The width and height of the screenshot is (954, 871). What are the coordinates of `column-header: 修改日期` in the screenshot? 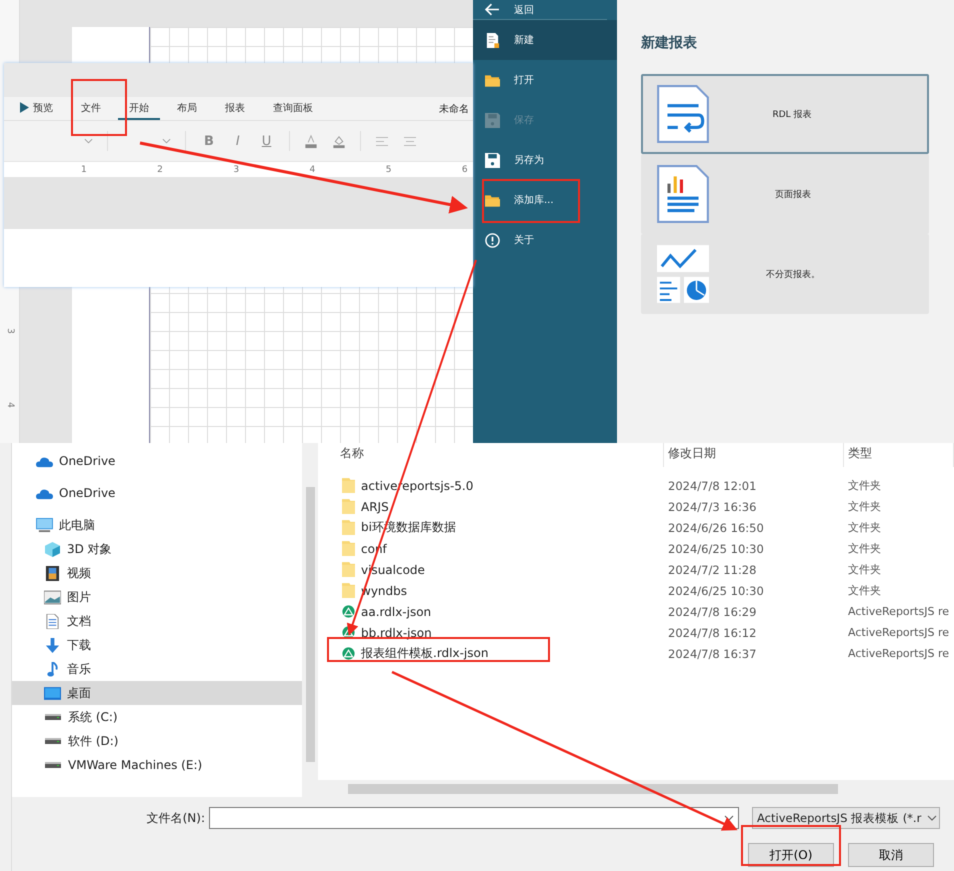 It's located at (754, 455).